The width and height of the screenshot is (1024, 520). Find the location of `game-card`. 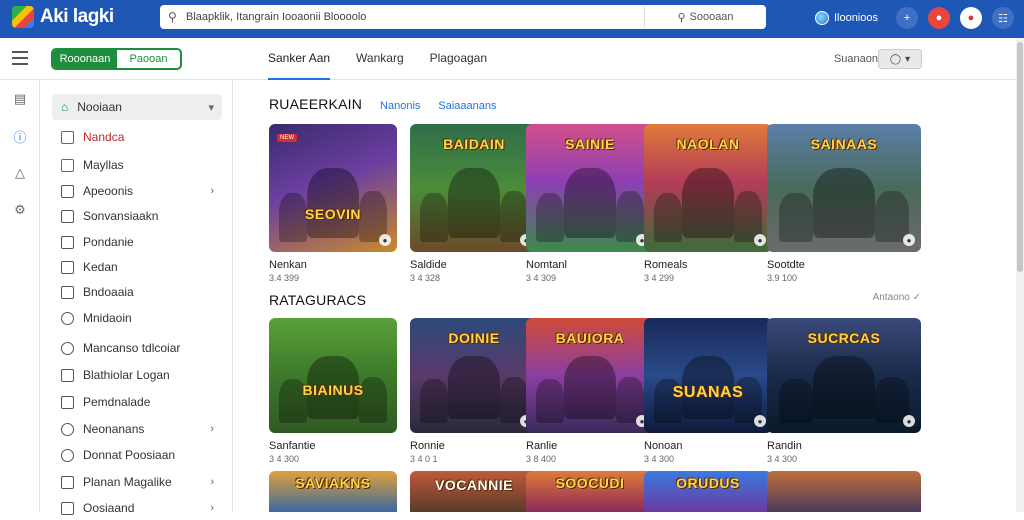

game-card is located at coordinates (844, 491).